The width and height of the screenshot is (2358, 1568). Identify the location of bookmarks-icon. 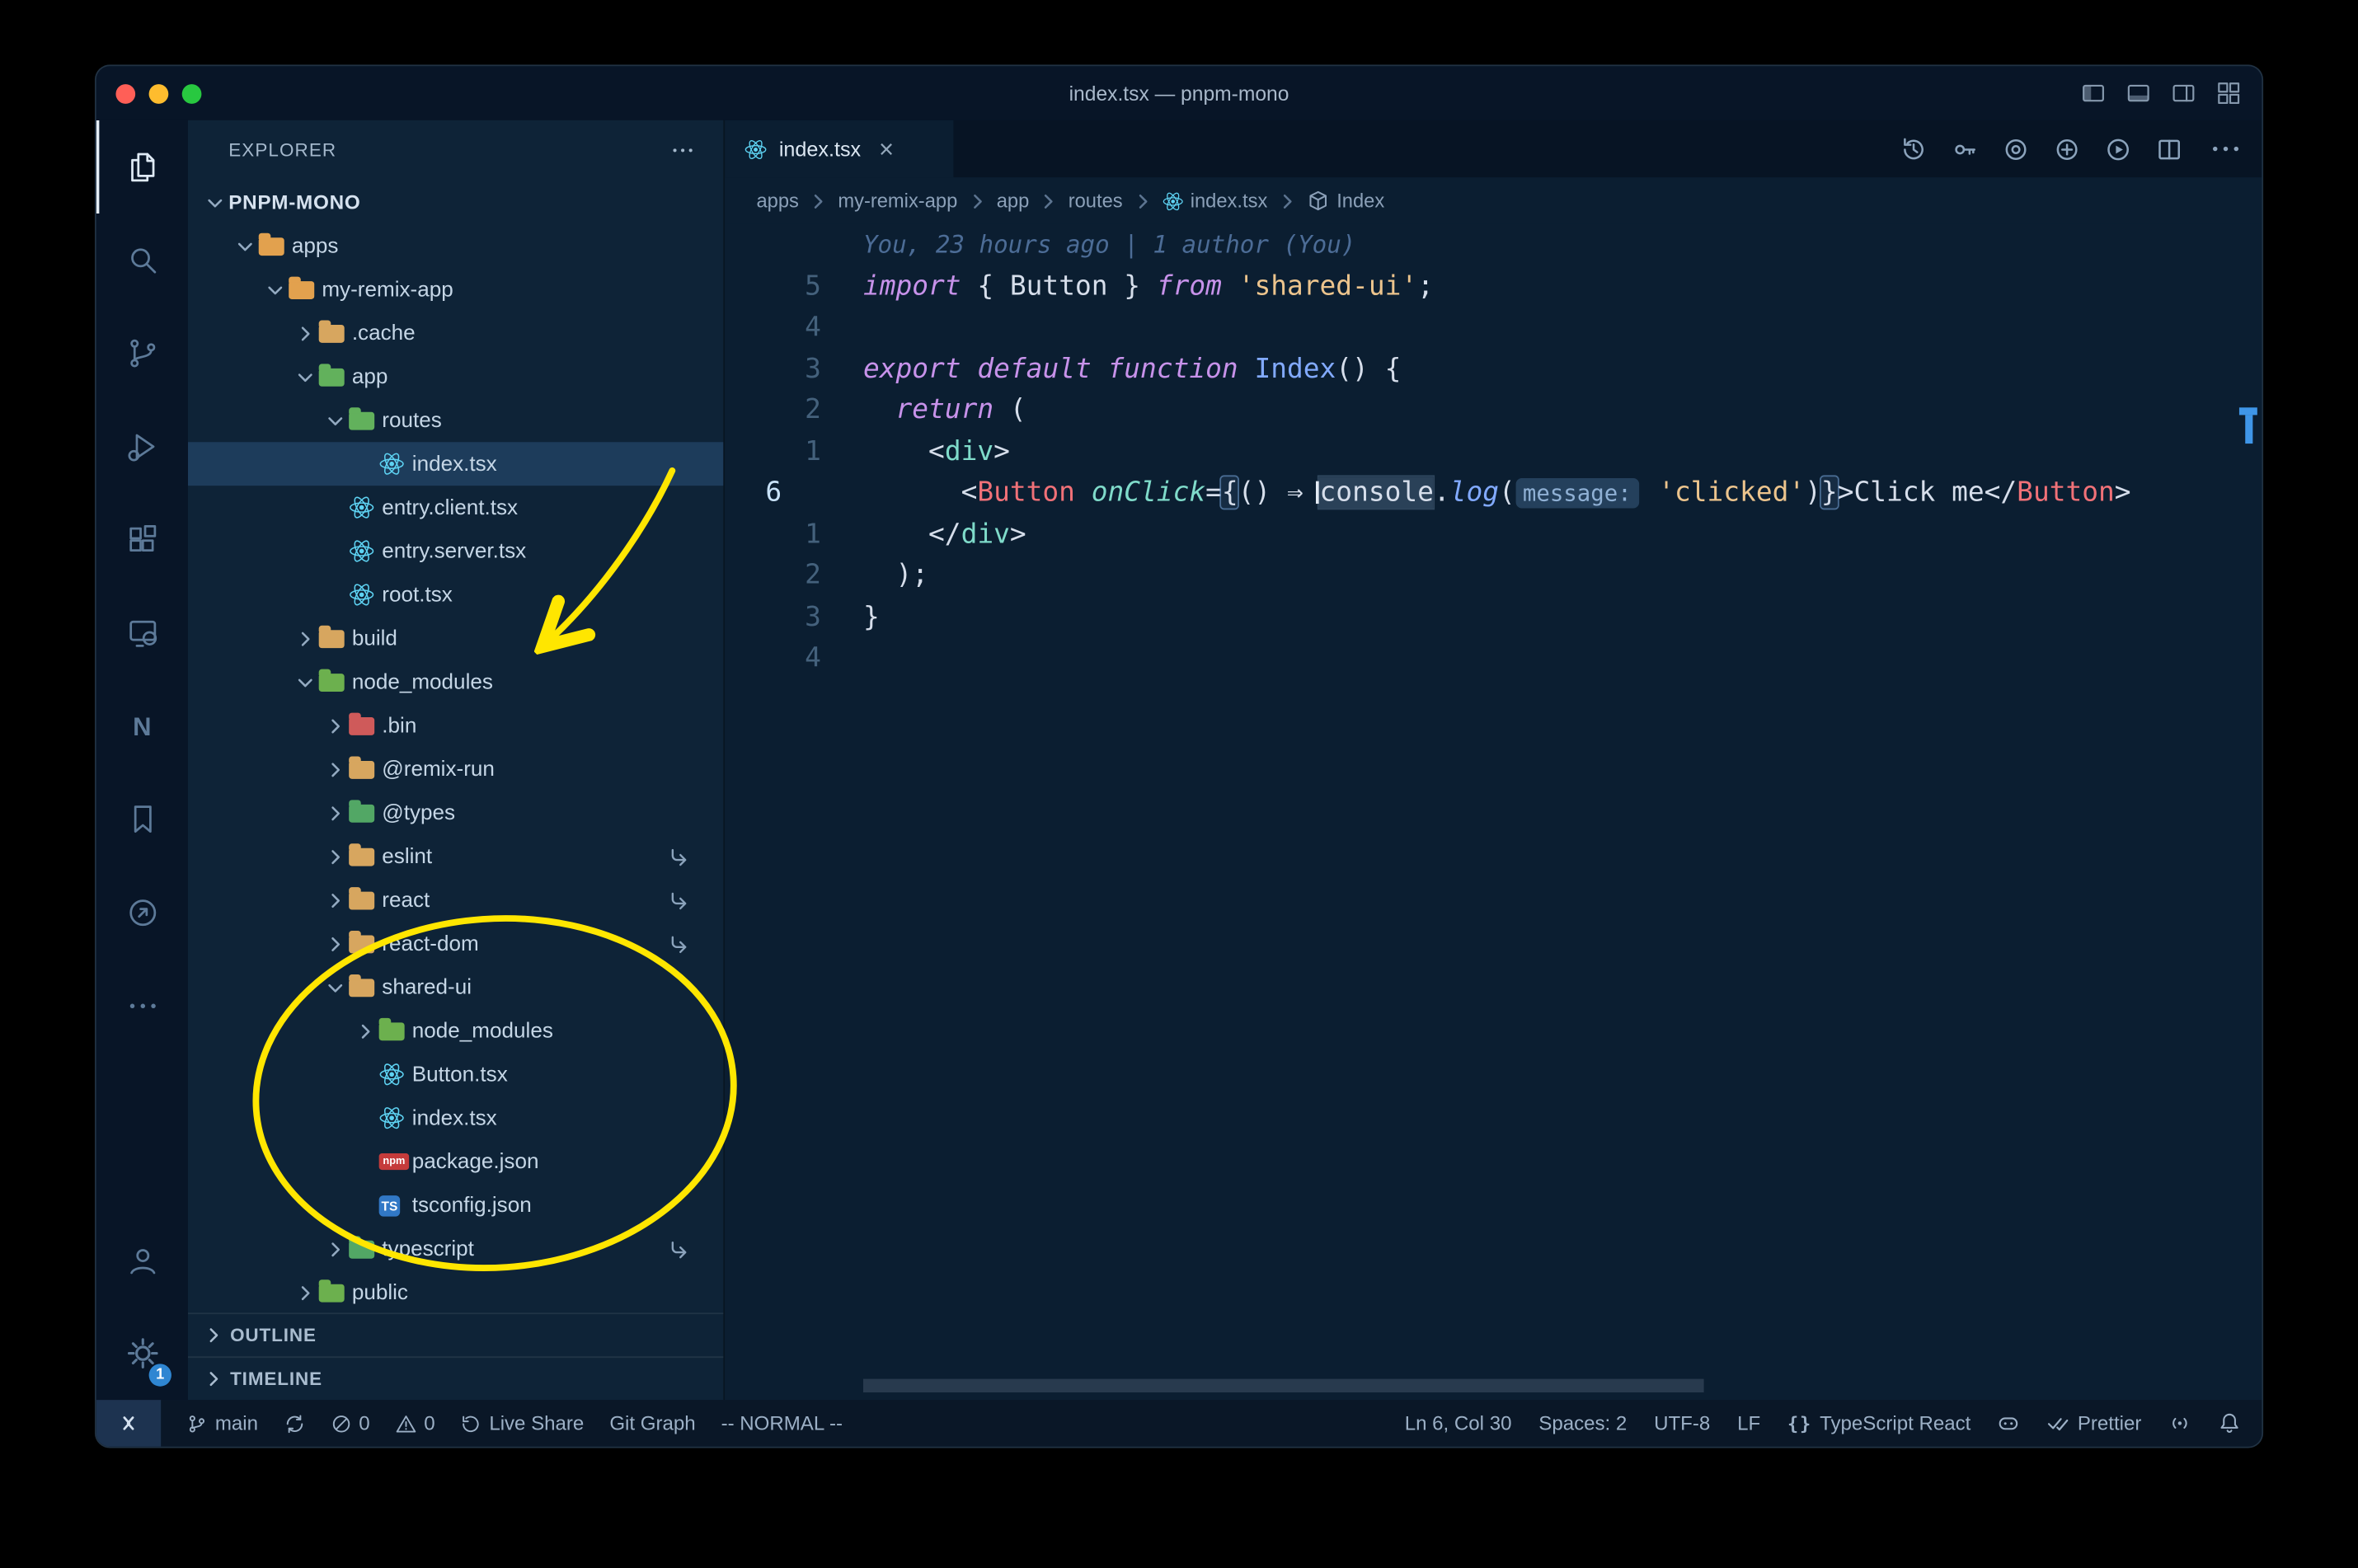
(142, 819).